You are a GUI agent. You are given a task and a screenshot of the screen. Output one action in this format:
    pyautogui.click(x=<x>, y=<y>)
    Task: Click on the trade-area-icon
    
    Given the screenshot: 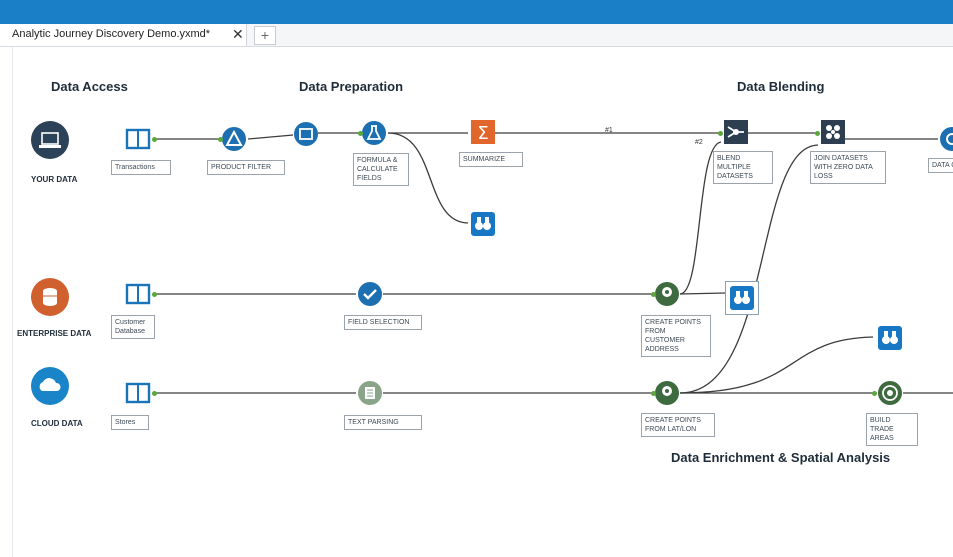 What is the action you would take?
    pyautogui.click(x=890, y=393)
    